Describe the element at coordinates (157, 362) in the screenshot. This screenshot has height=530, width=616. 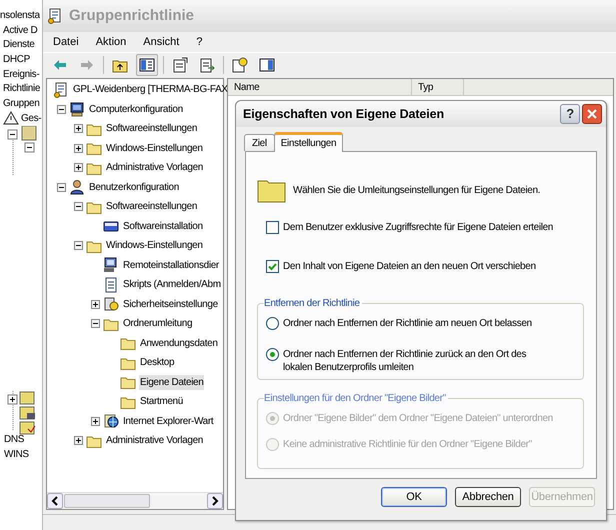
I see `tree-item: Desktop` at that location.